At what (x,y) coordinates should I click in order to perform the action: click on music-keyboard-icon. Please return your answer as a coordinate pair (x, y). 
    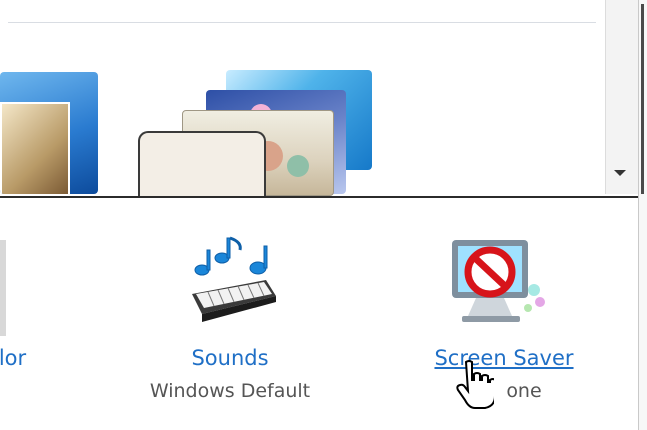
    Looking at the image, I should click on (232, 282).